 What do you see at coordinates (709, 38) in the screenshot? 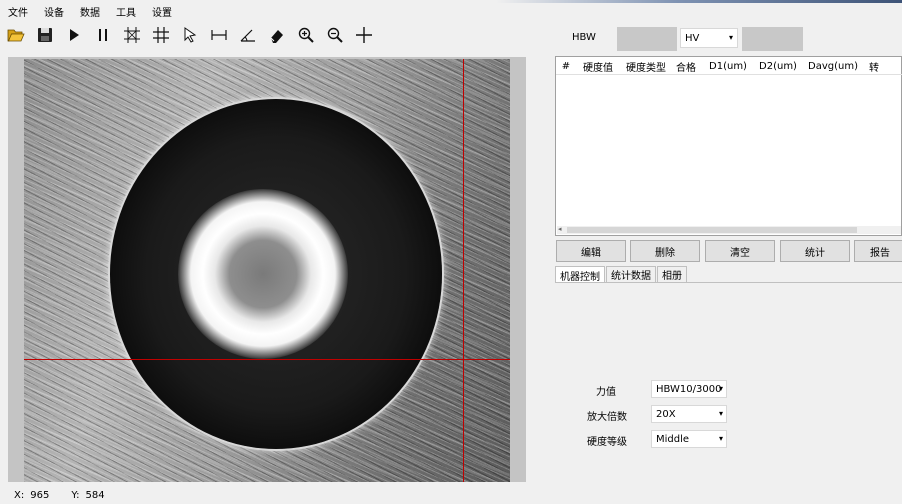
I see `hardness-scale-select: HV ▾` at bounding box center [709, 38].